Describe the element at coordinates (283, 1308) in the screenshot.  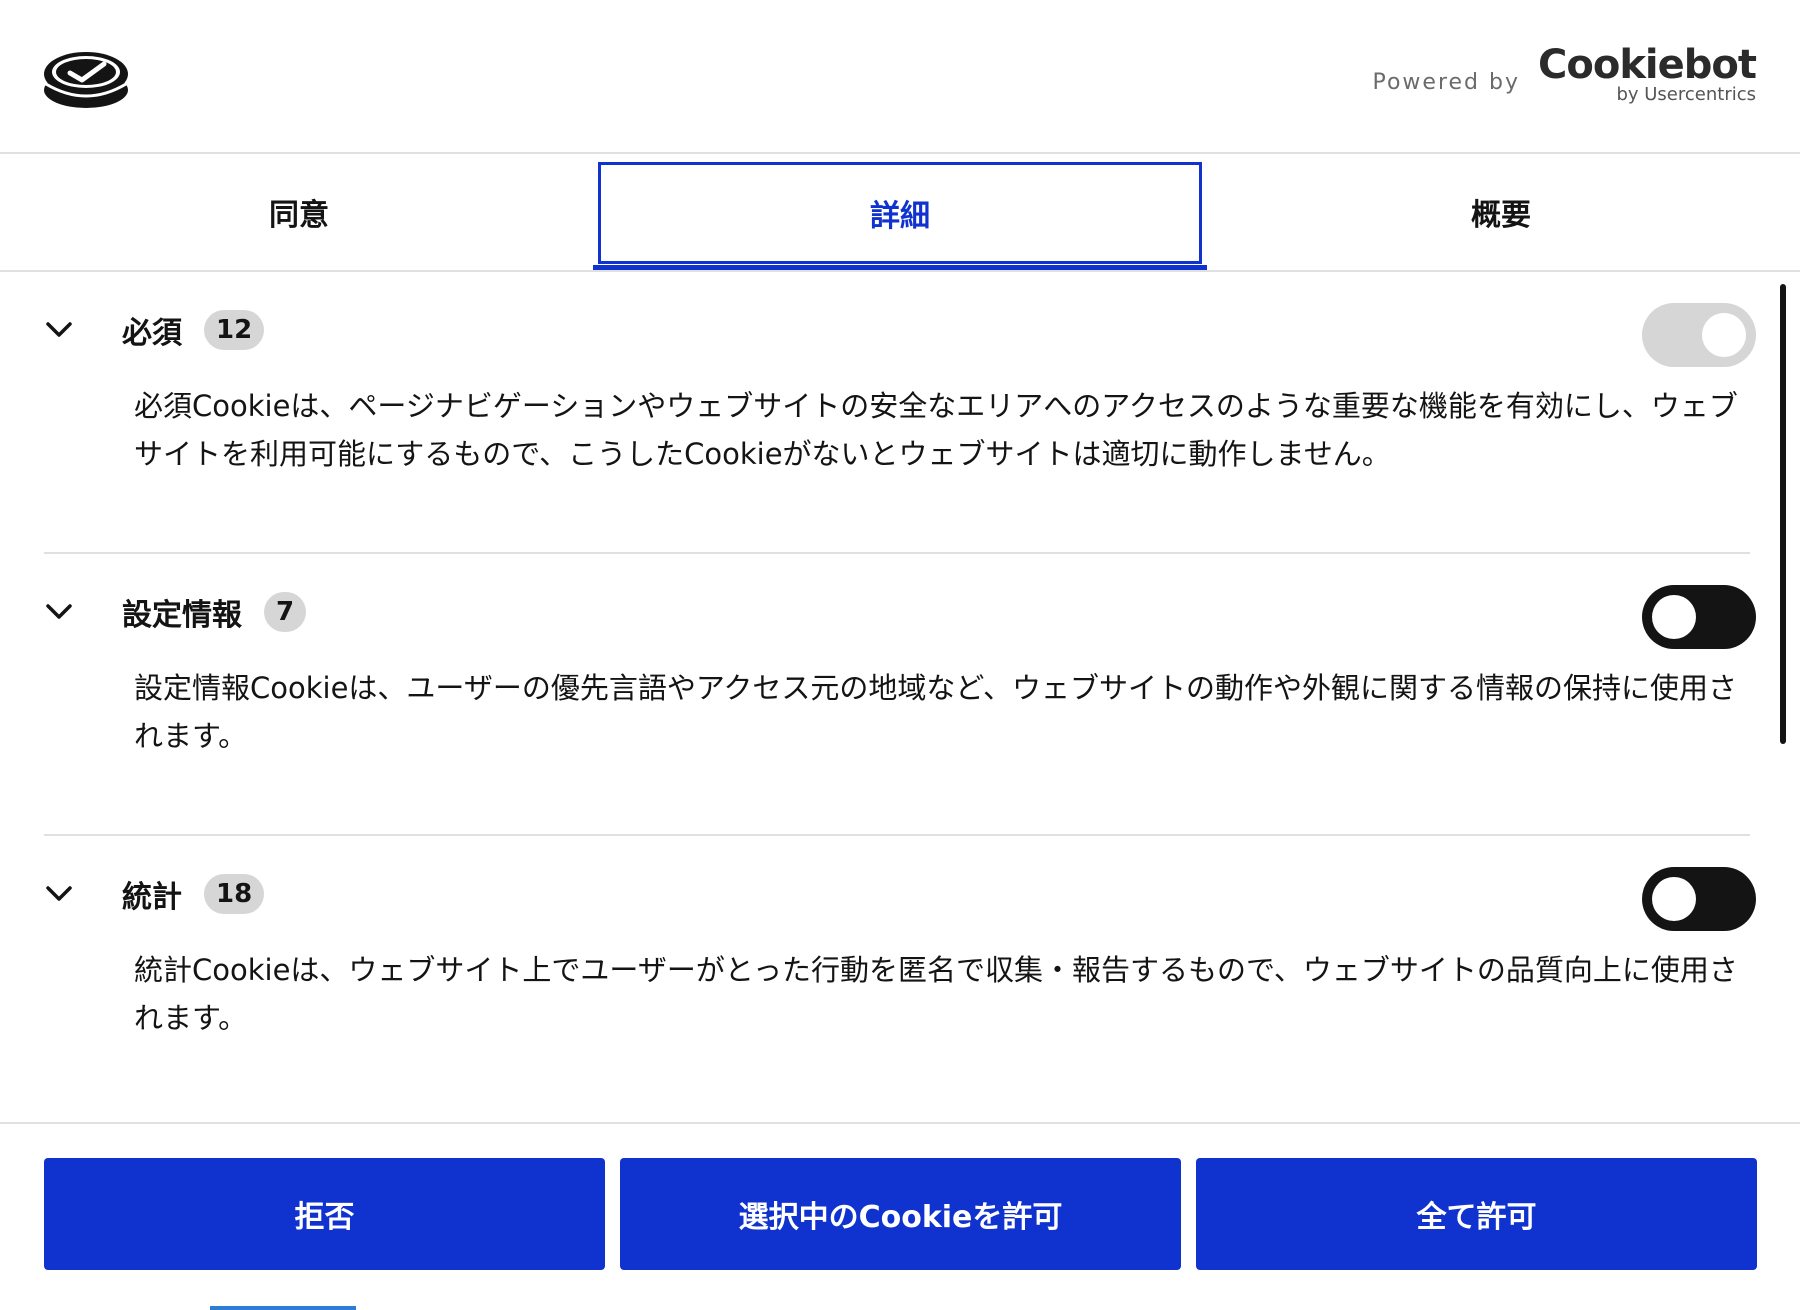
I see `background-page-strip` at that location.